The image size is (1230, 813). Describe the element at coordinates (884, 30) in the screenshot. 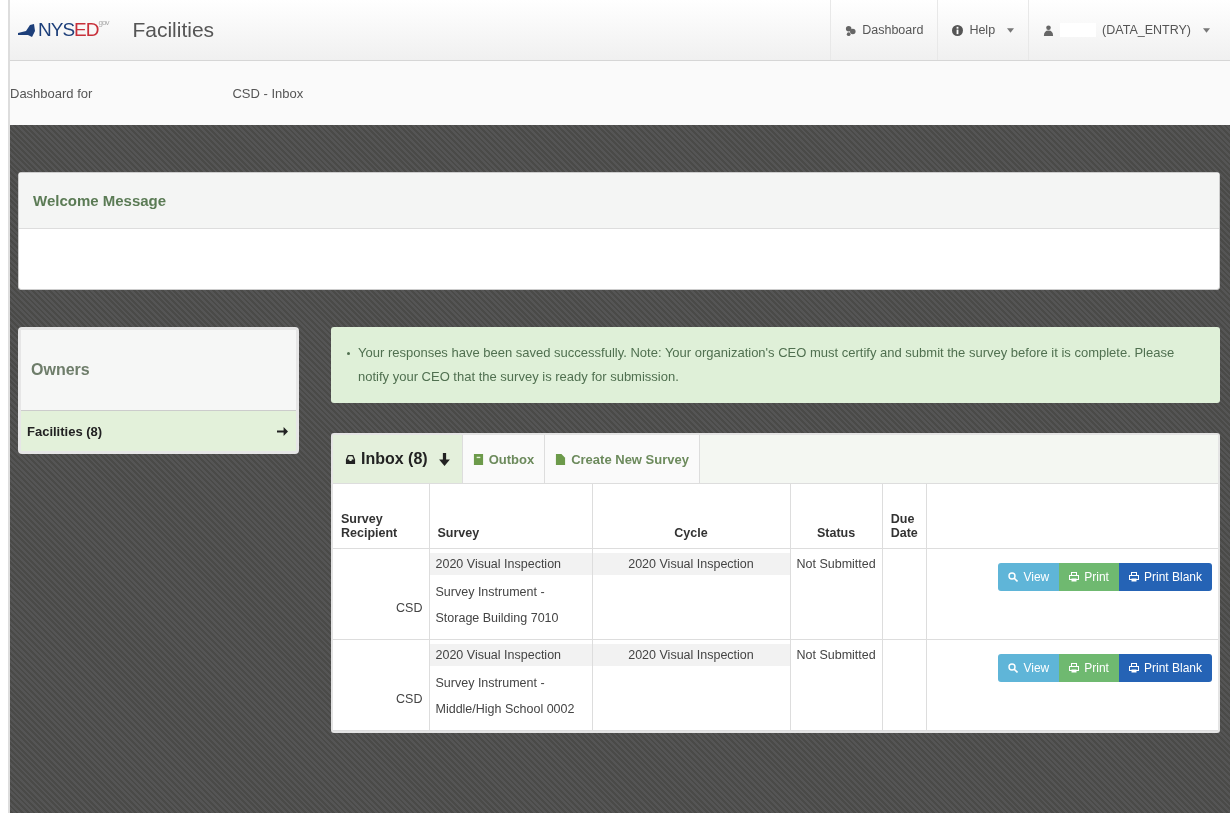

I see `dashboard-link: Dashboard` at that location.